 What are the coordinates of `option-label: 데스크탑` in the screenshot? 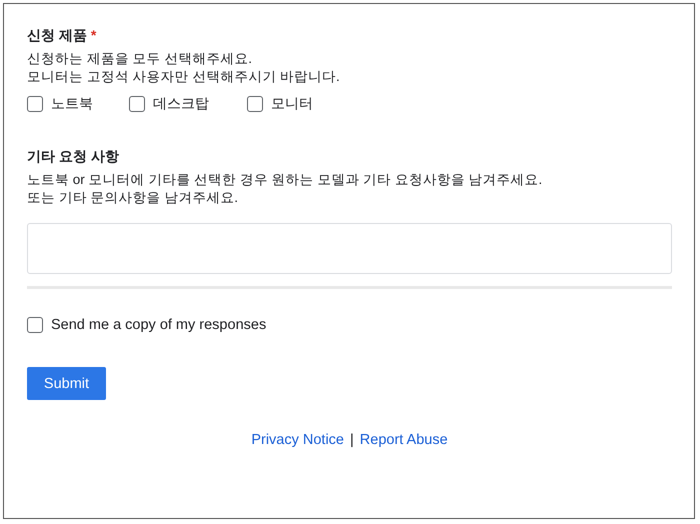 It's located at (181, 104).